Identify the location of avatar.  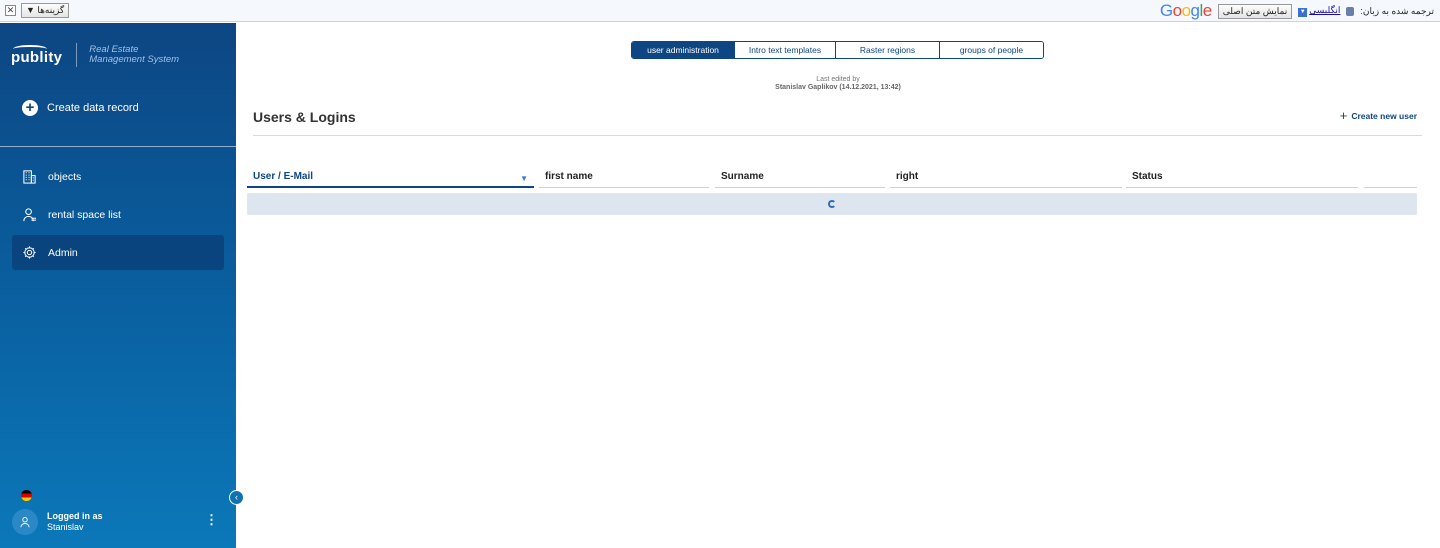
(25, 522).